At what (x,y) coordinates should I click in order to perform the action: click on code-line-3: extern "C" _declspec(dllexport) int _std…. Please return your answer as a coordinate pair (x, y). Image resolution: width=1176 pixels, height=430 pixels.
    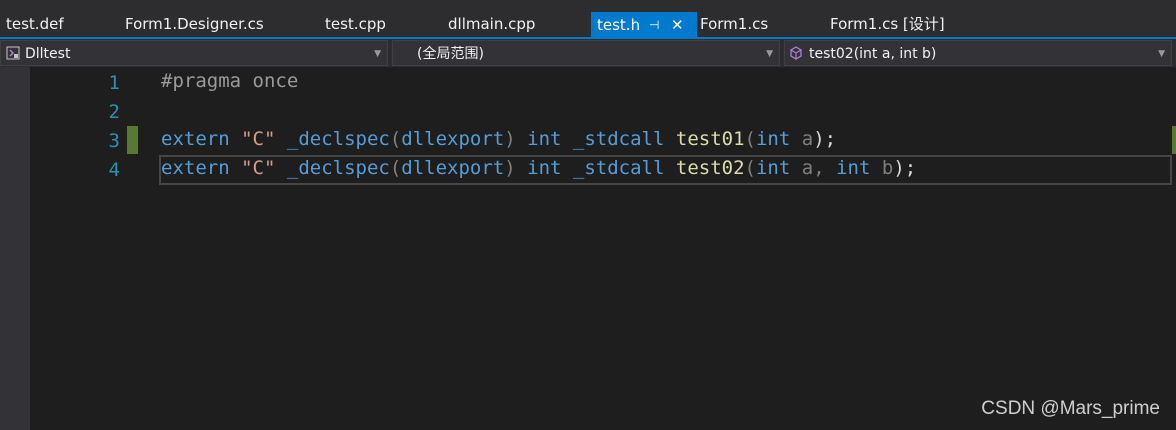
    Looking at the image, I should click on (498, 139).